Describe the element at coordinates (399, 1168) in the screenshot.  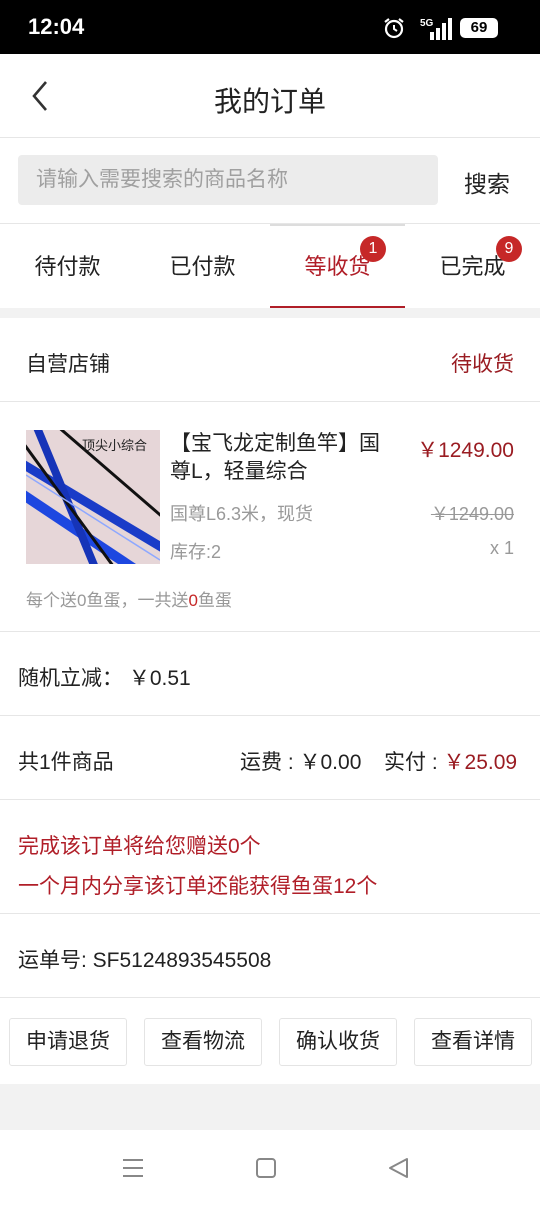
I see `back-triangle-icon` at that location.